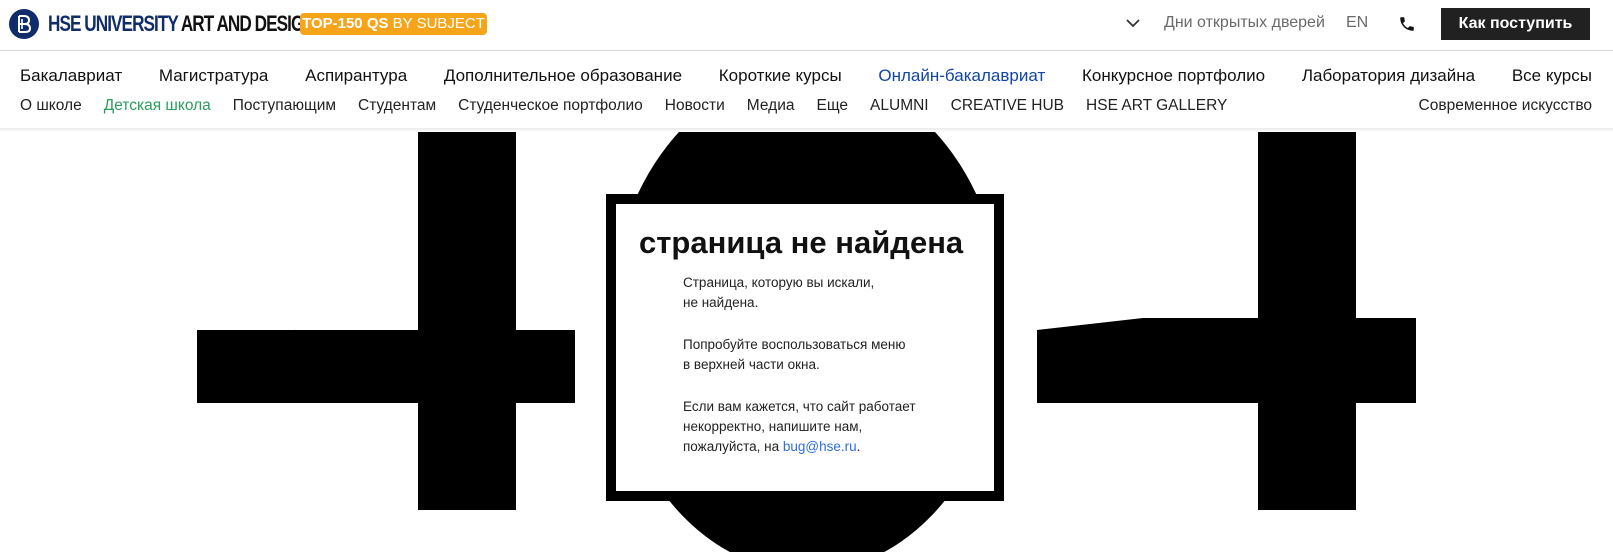 The image size is (1613, 552). Describe the element at coordinates (24, 24) in the screenshot. I see `hse-logo-icon` at that location.